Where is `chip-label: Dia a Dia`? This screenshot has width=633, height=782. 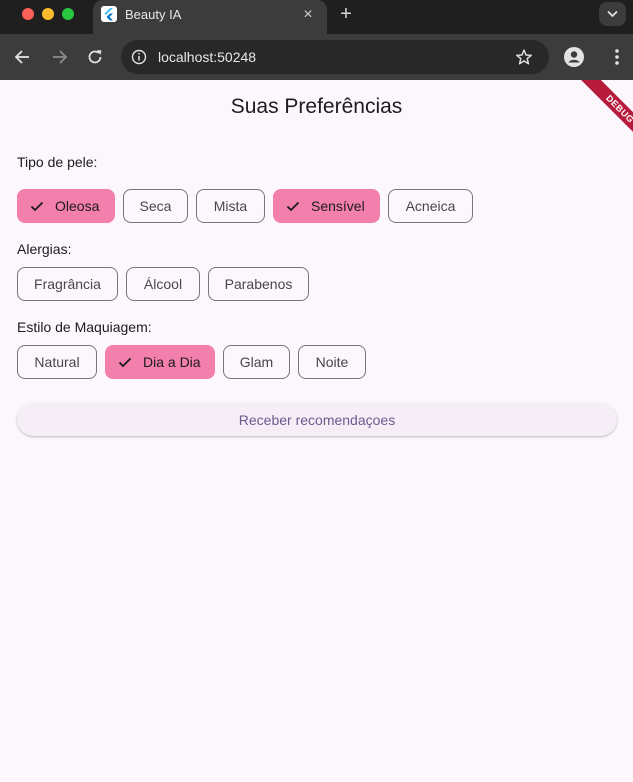 chip-label: Dia a Dia is located at coordinates (172, 362).